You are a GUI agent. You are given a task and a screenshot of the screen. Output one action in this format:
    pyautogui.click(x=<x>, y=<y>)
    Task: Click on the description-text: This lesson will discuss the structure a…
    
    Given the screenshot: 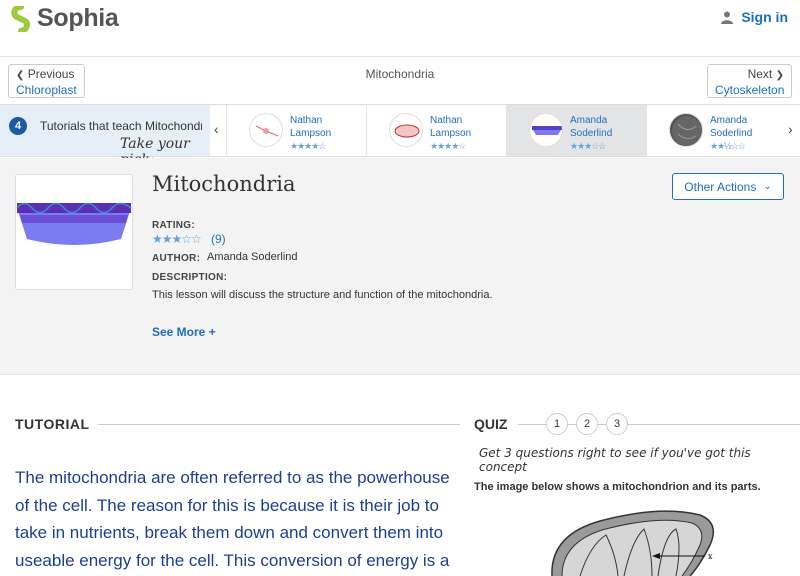 What is the action you would take?
    pyautogui.click(x=322, y=295)
    